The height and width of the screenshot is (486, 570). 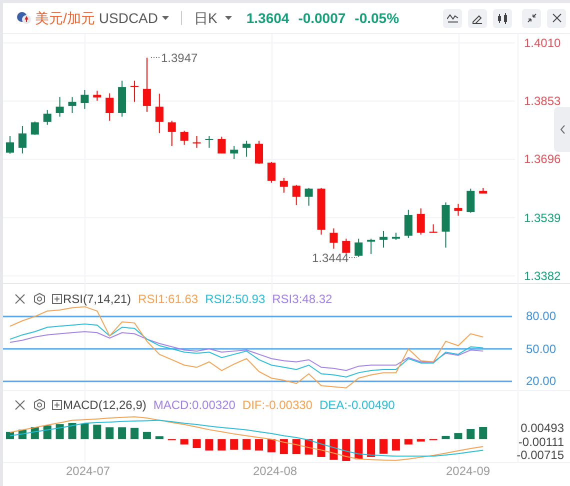 What do you see at coordinates (542, 159) in the screenshot?
I see `axis-label: 1.3696` at bounding box center [542, 159].